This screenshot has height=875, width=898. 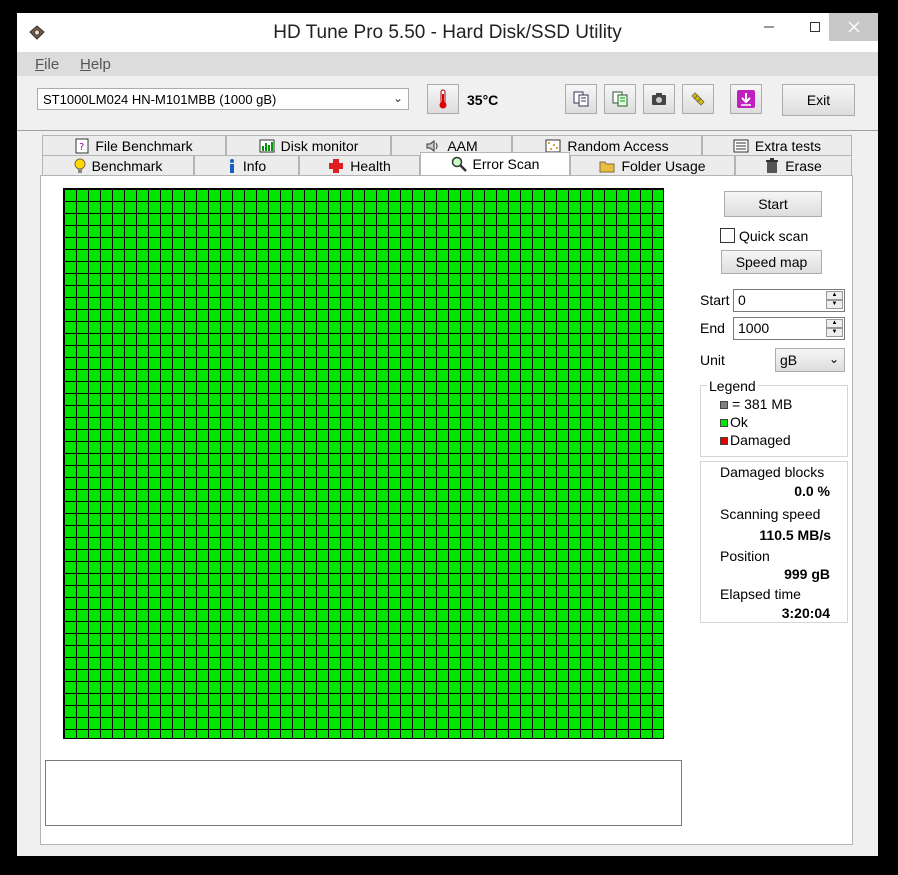 What do you see at coordinates (732, 386) in the screenshot?
I see `legend-title: Legend` at bounding box center [732, 386].